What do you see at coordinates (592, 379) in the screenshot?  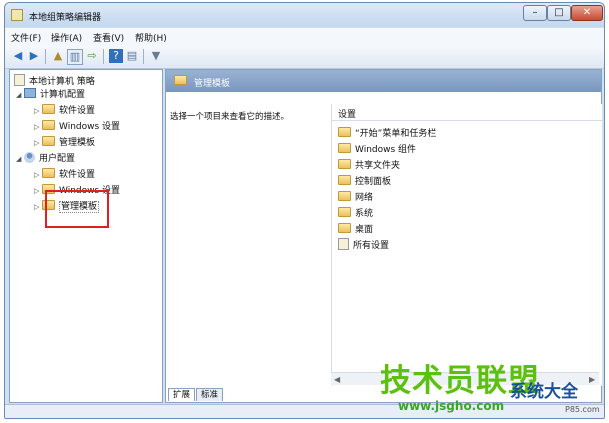 I see `scroll-right-icon: ▶` at bounding box center [592, 379].